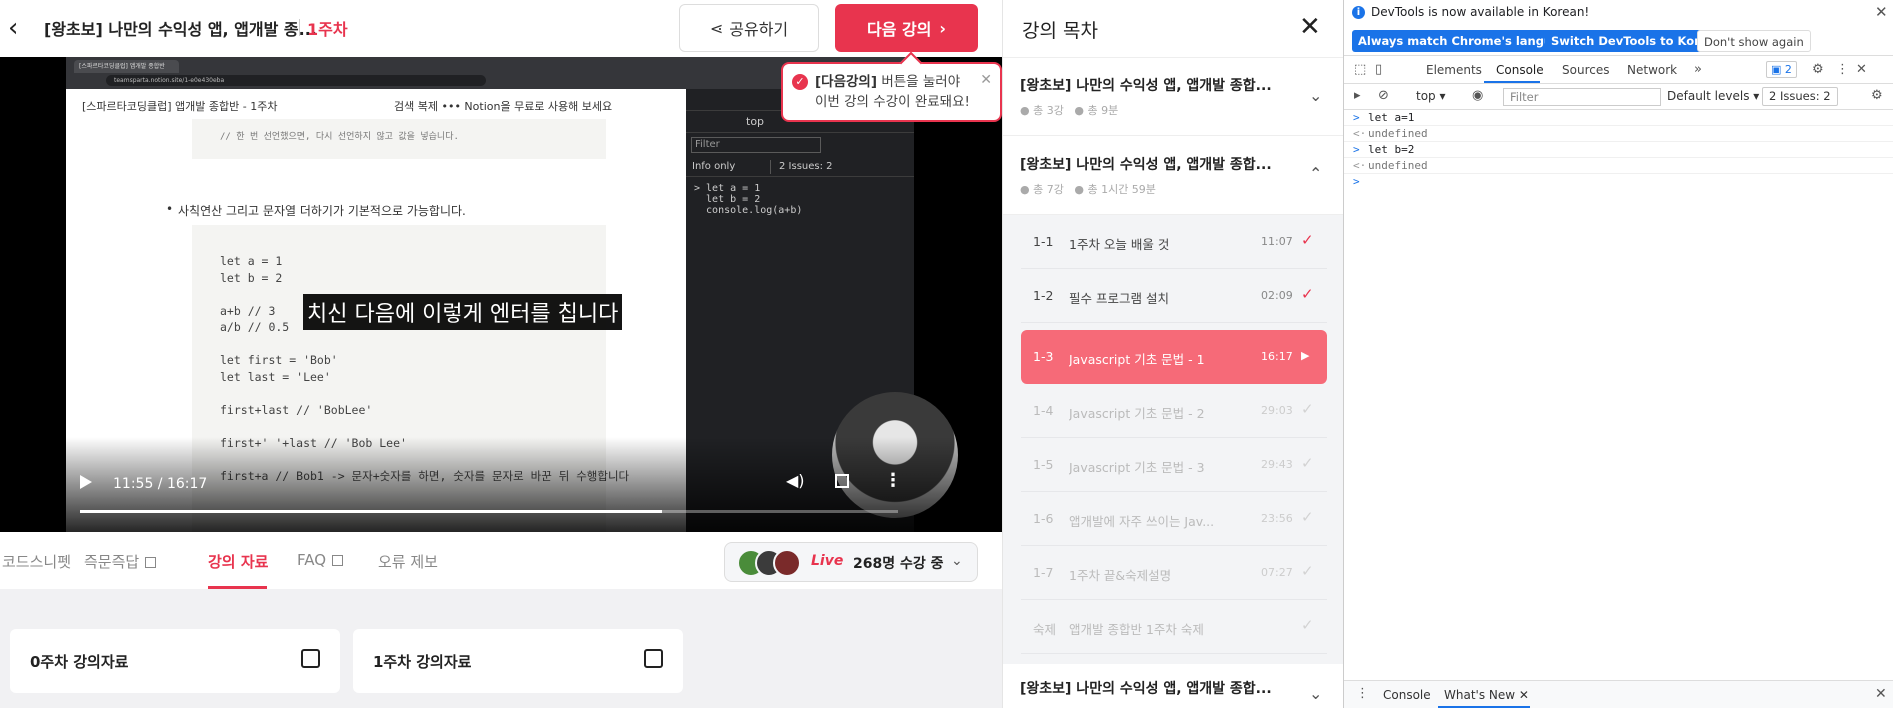 The image size is (1893, 708). What do you see at coordinates (19, 28) in the screenshot?
I see `back-arrow-icon: ‹` at bounding box center [19, 28].